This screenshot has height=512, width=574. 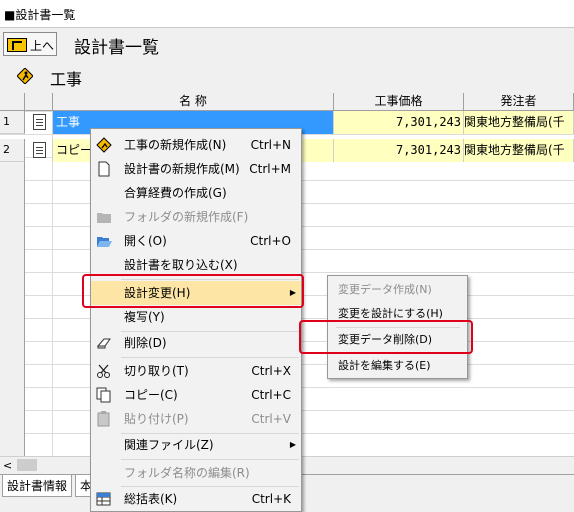 What do you see at coordinates (7, 465) in the screenshot?
I see `scroll-left-icon: <` at bounding box center [7, 465].